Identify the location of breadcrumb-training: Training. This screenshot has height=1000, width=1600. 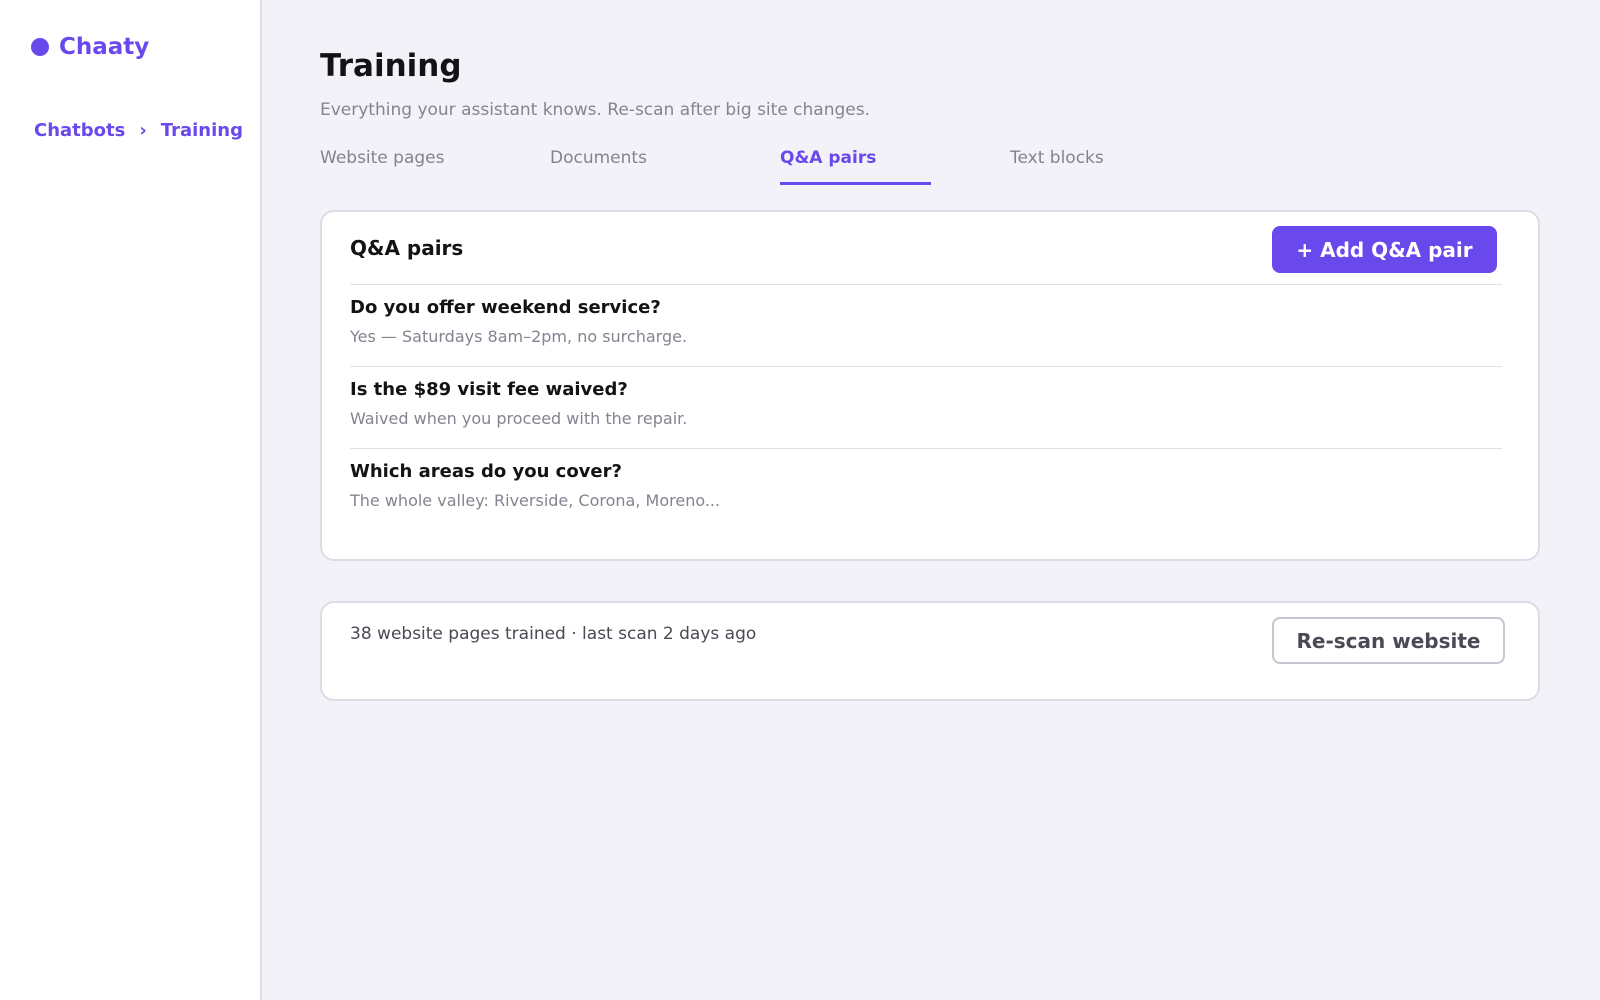
(202, 130).